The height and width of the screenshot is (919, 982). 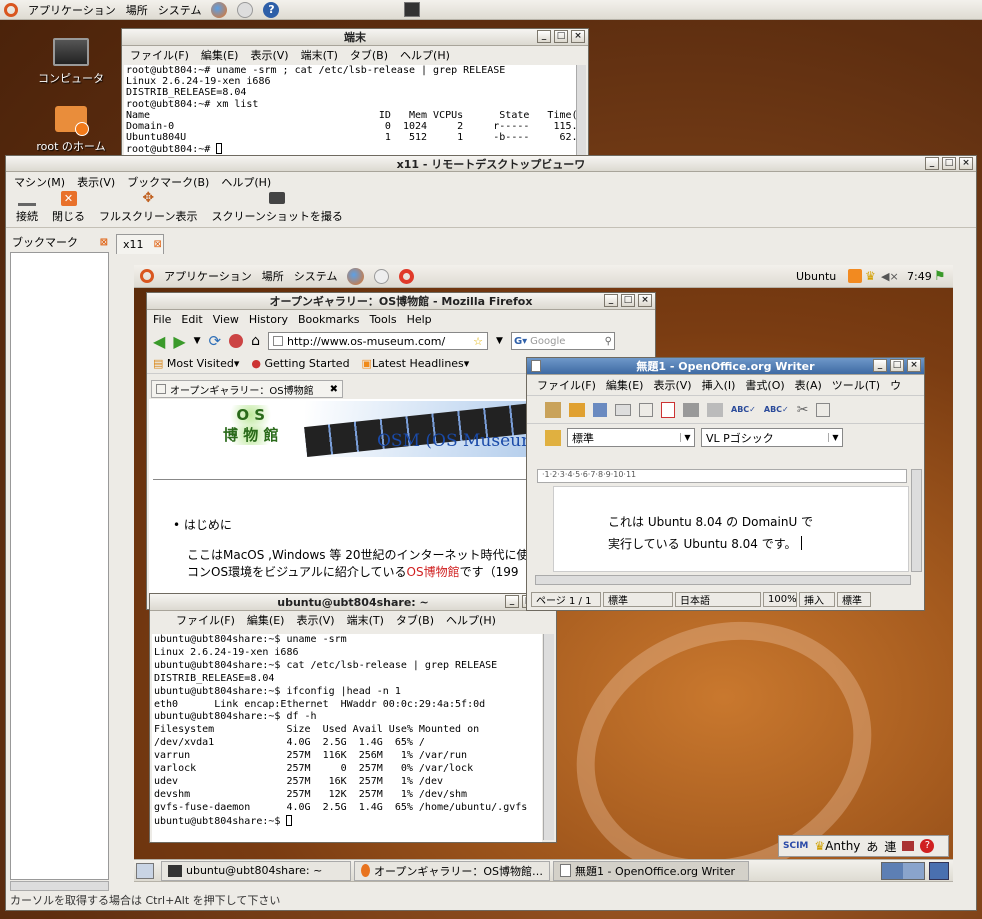 I want to click on writer-menu-item: 編集(E), so click(x=625, y=385).